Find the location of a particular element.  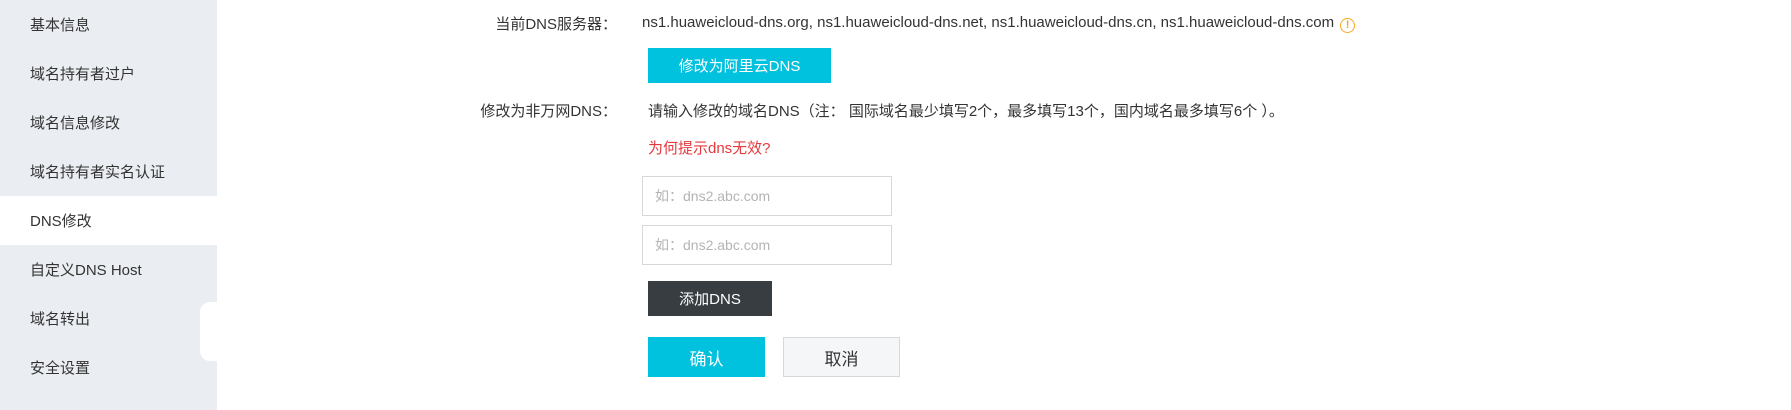

confirm-button: 确认 is located at coordinates (706, 357).